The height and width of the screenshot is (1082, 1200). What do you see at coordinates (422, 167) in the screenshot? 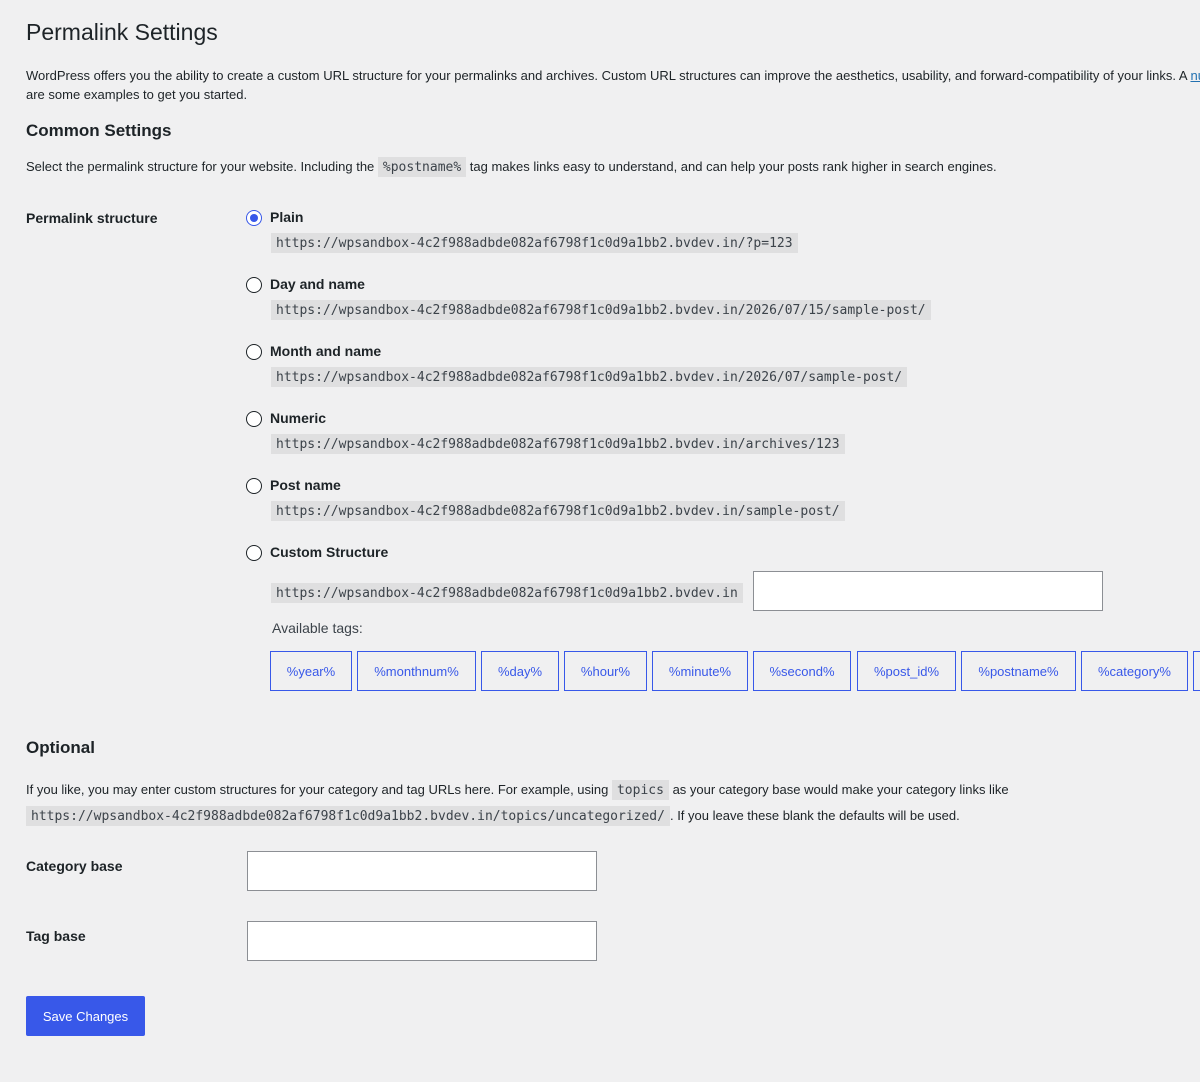
I see `postname-code: %postname%` at bounding box center [422, 167].